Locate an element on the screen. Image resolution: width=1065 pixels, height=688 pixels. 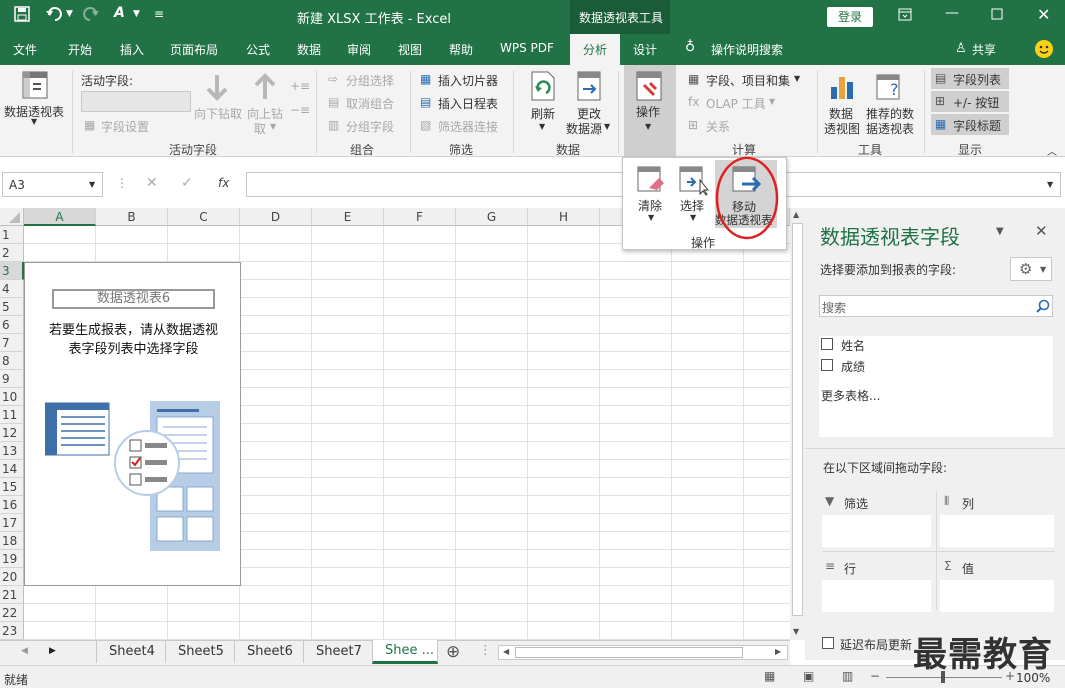
column-header-h: H is located at coordinates (564, 217).